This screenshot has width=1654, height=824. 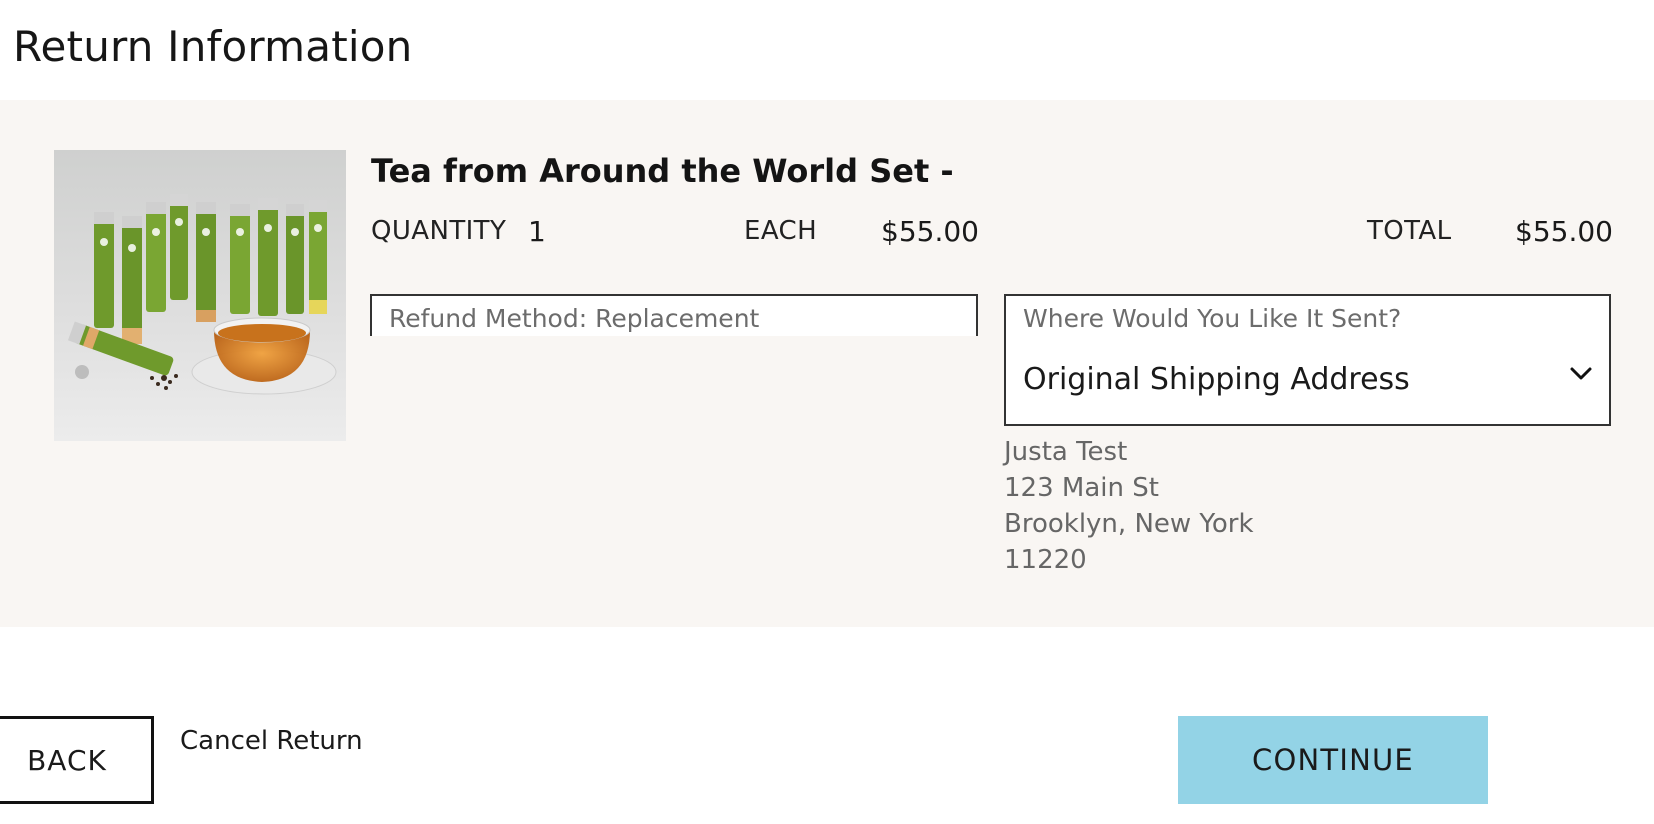 What do you see at coordinates (1409, 231) in the screenshot?
I see `total-label: TOTAL` at bounding box center [1409, 231].